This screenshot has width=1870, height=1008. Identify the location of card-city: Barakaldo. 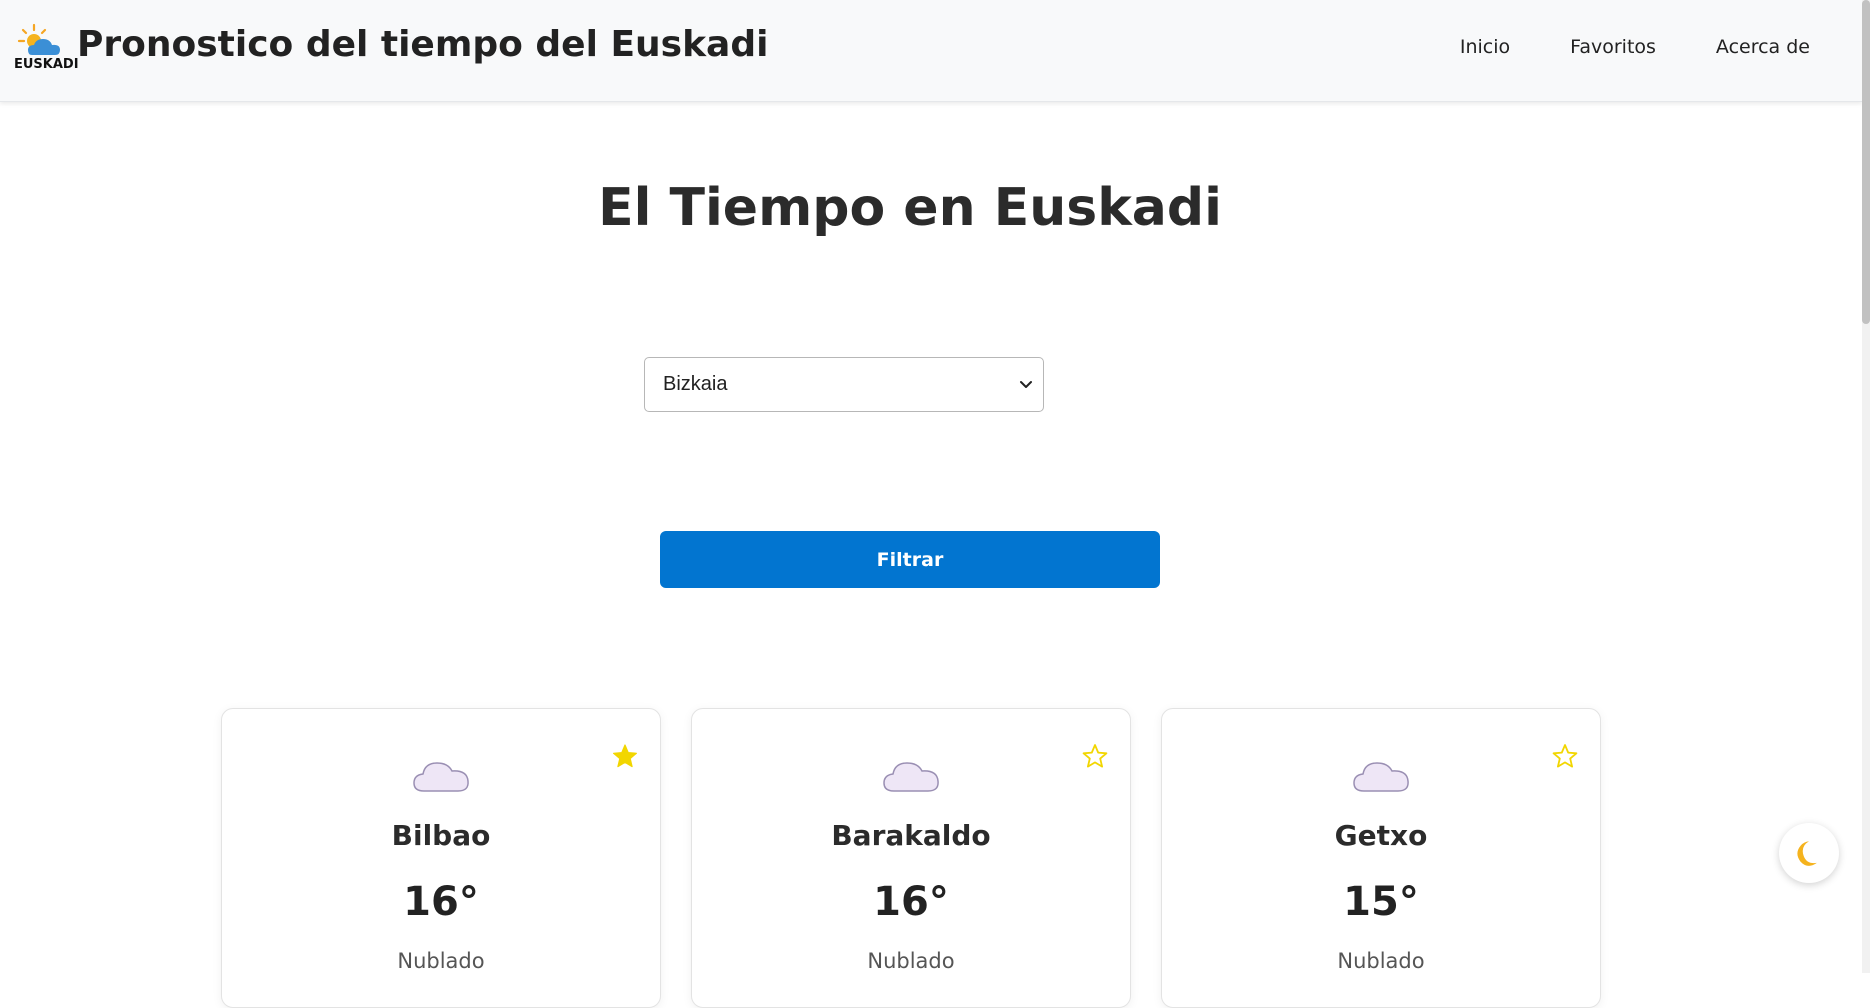
(911, 835).